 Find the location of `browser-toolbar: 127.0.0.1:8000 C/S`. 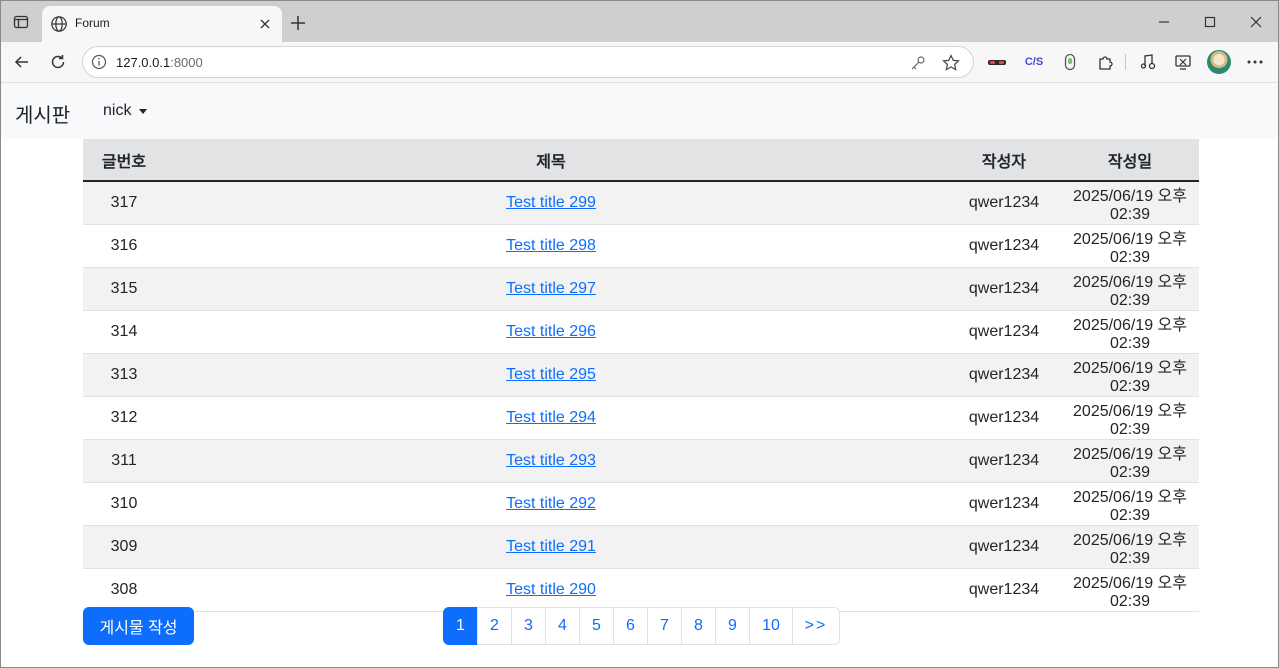

browser-toolbar: 127.0.0.1:8000 C/S is located at coordinates (639, 62).